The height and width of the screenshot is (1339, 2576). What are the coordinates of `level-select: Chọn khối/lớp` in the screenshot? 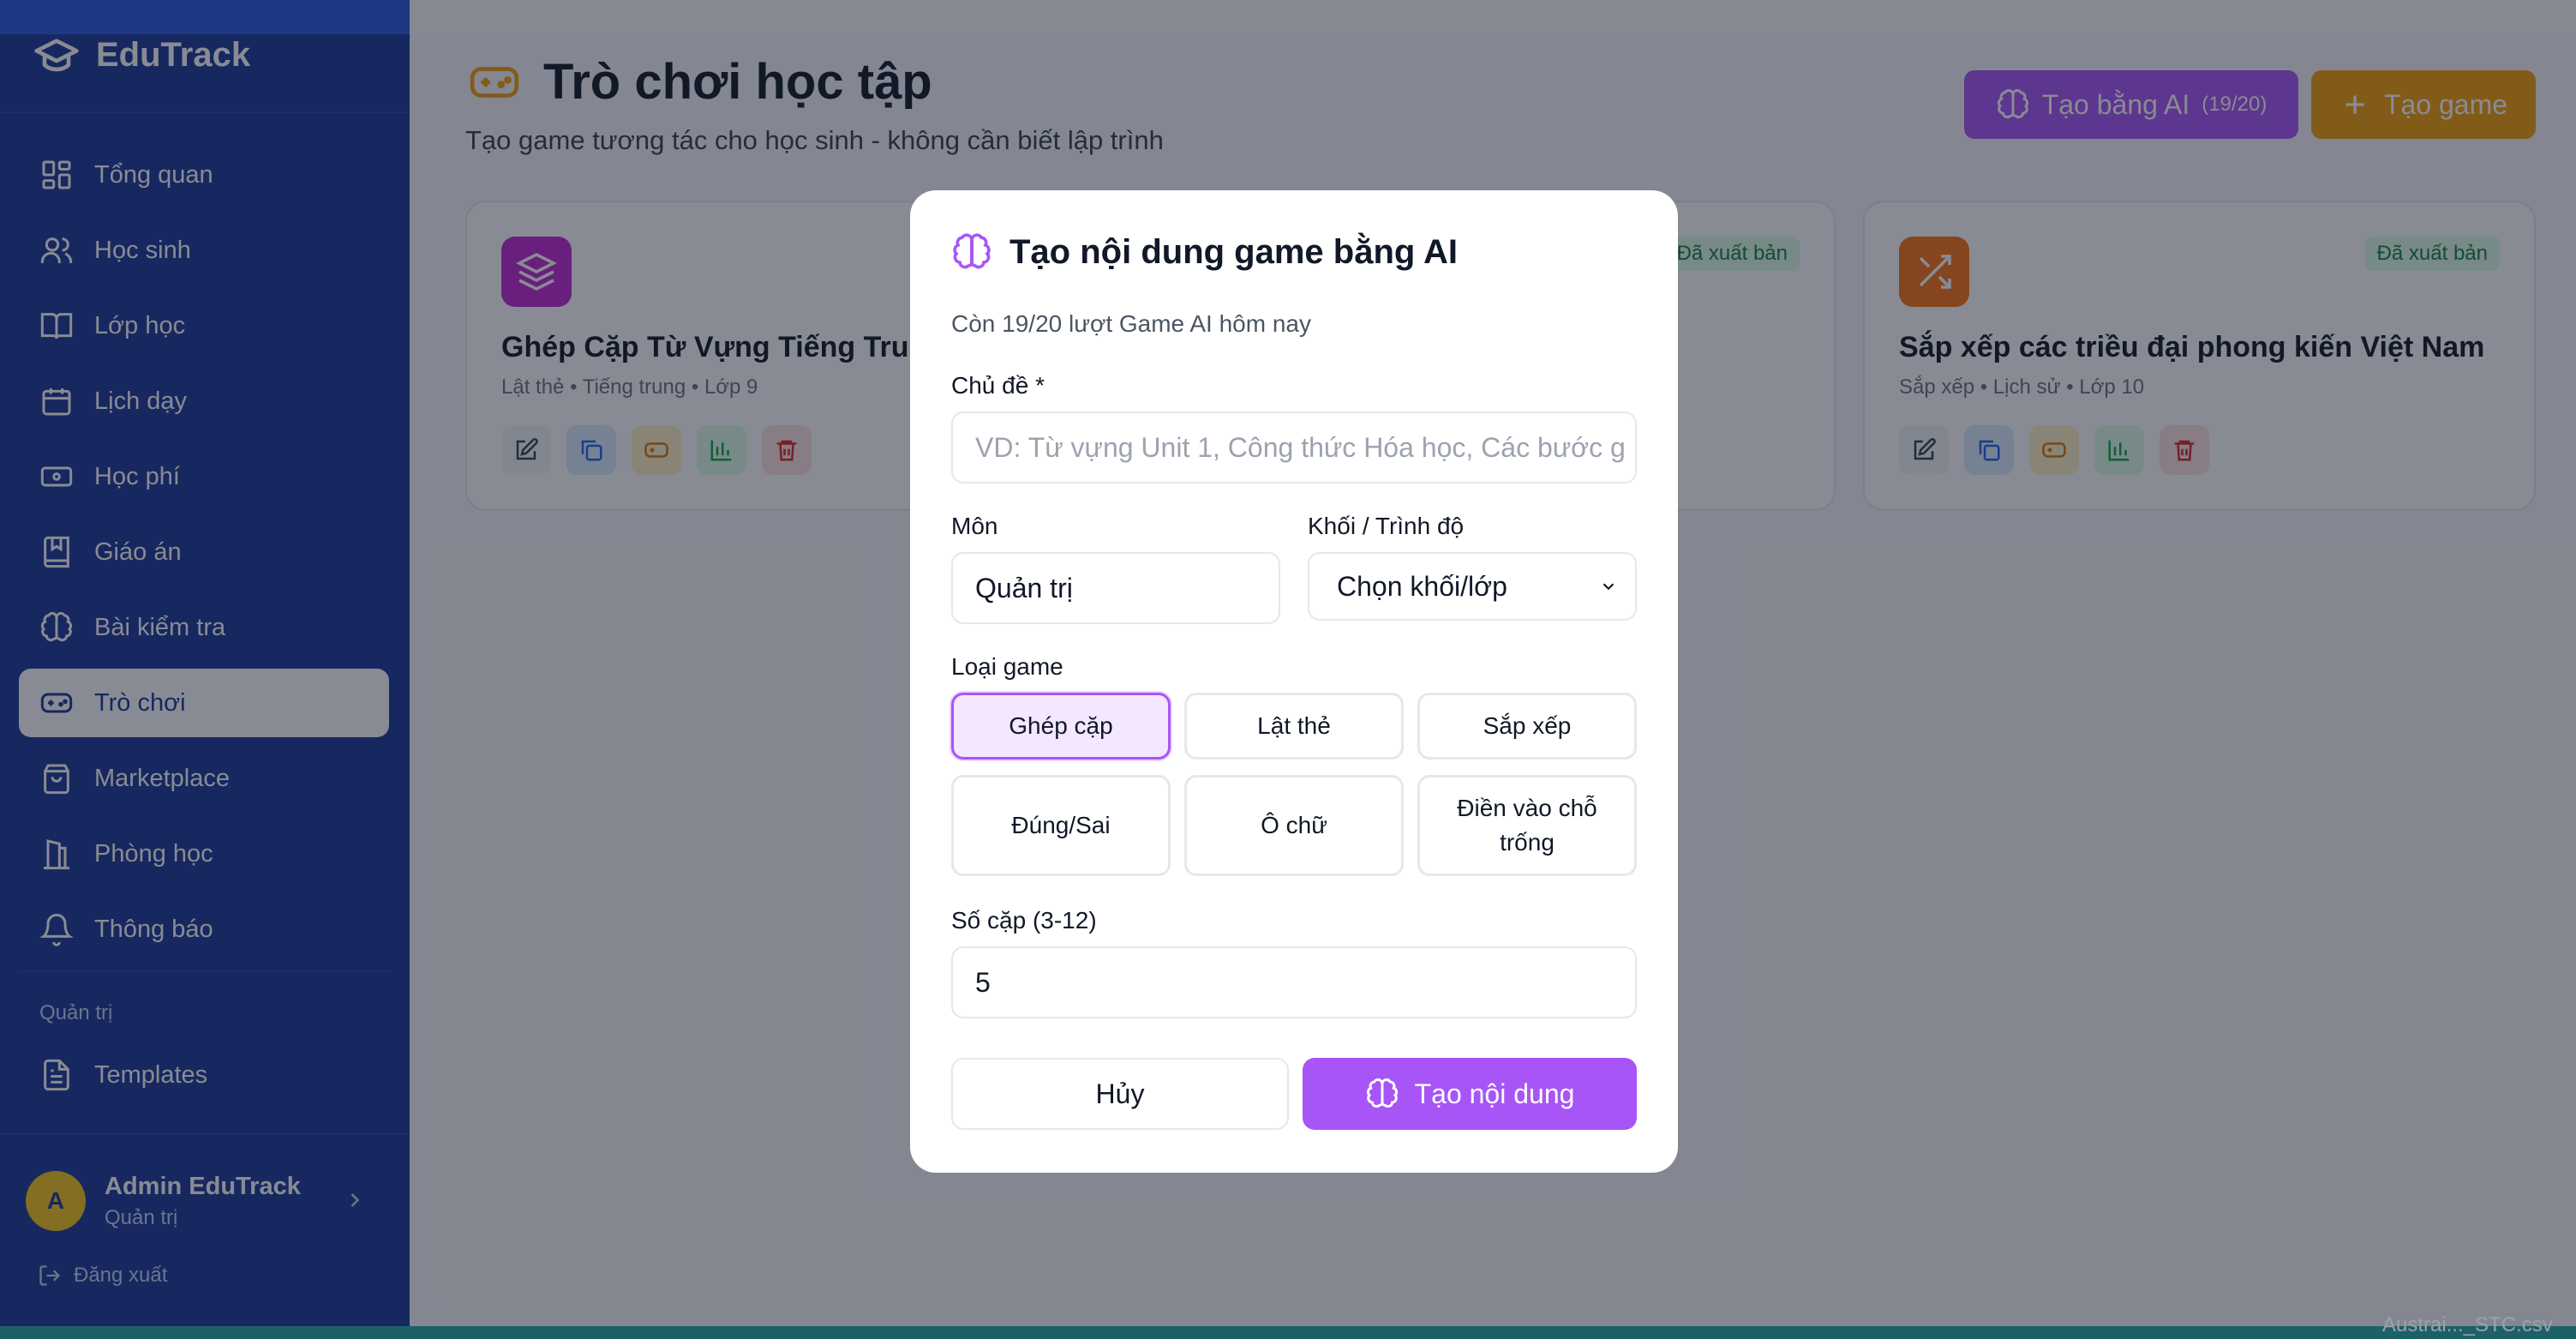 It's located at (1472, 586).